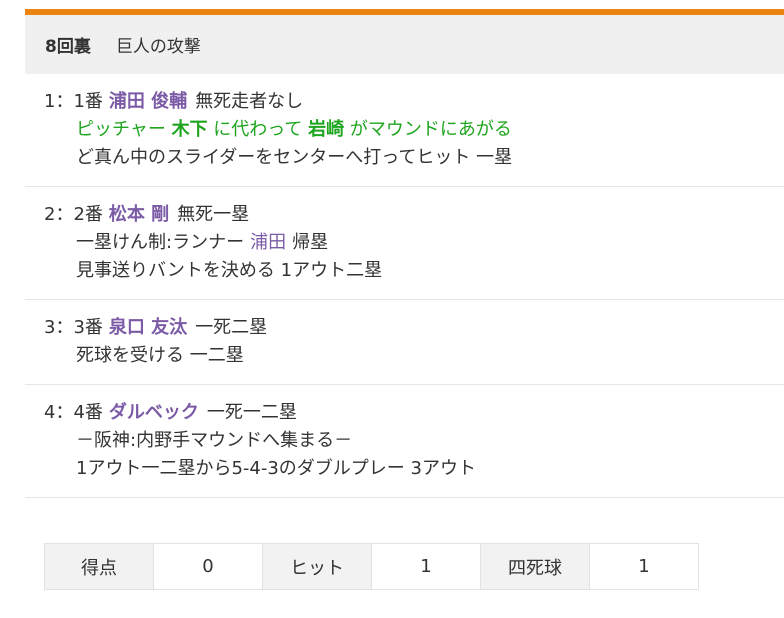 The height and width of the screenshot is (618, 784). What do you see at coordinates (535, 566) in the screenshot?
I see `walks-label: 四死球` at bounding box center [535, 566].